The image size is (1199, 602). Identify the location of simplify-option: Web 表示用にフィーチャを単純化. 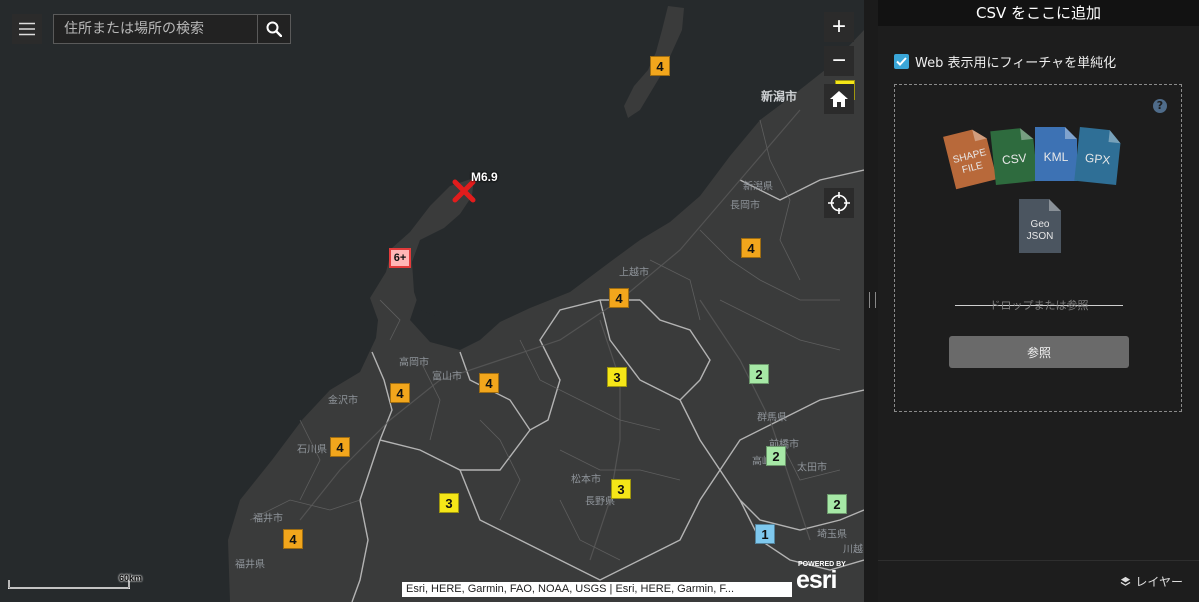
(1005, 61).